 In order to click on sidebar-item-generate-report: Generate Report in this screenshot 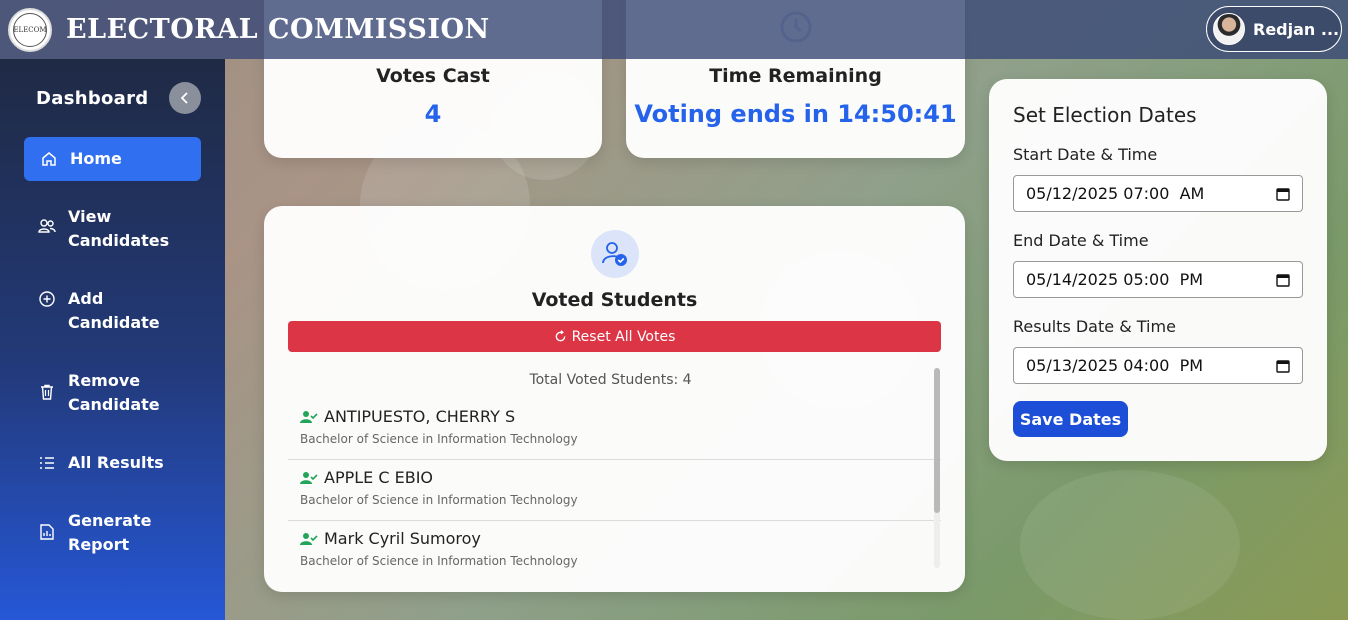, I will do `click(112, 533)`.